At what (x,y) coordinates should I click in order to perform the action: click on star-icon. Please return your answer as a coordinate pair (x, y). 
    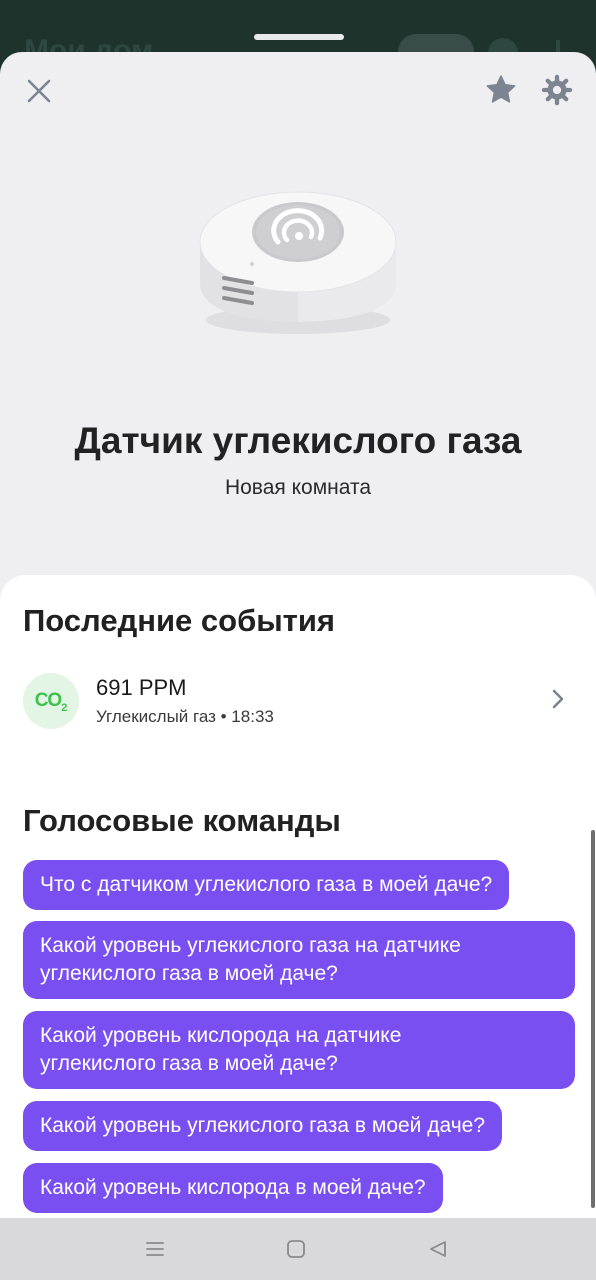
    Looking at the image, I should click on (501, 89).